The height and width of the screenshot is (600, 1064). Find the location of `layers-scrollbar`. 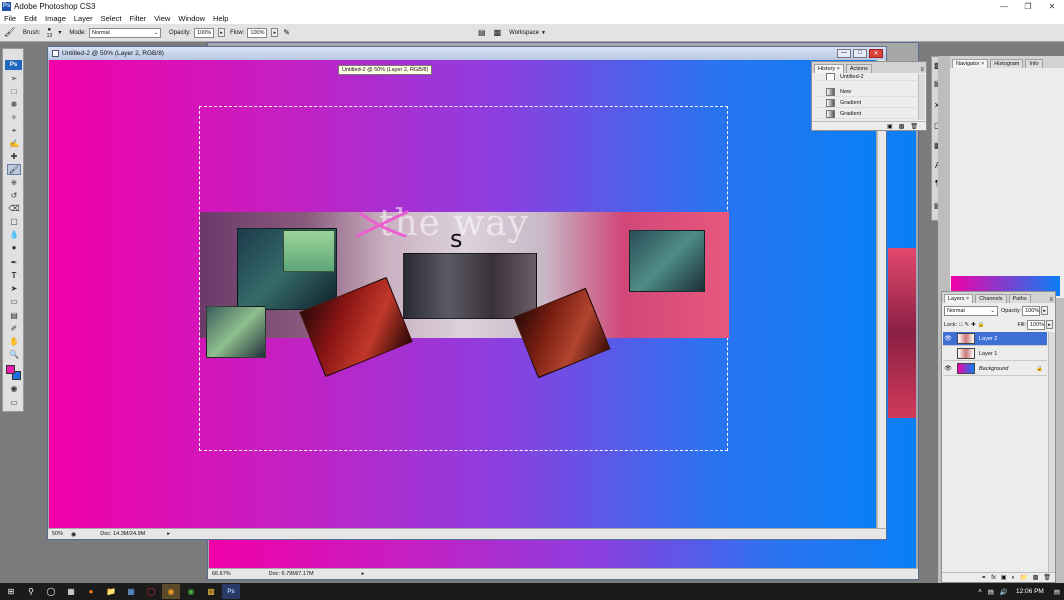

layers-scrollbar is located at coordinates (1051, 452).